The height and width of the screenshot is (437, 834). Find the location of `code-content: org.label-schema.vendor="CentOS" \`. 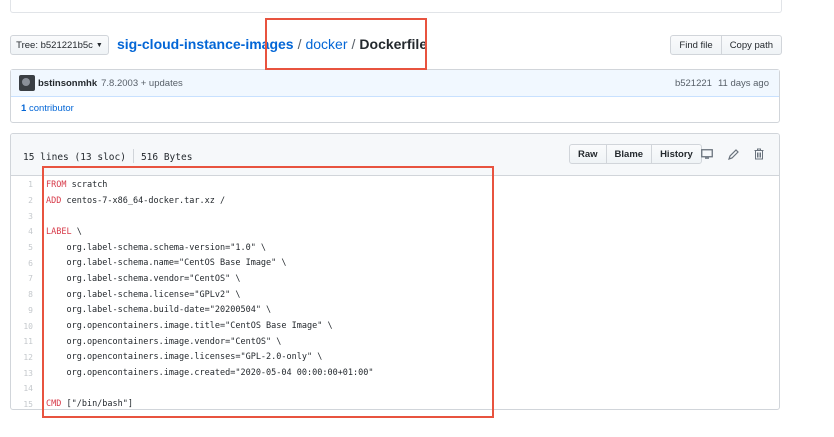

code-content: org.label-schema.vendor="CentOS" \ is located at coordinates (143, 278).